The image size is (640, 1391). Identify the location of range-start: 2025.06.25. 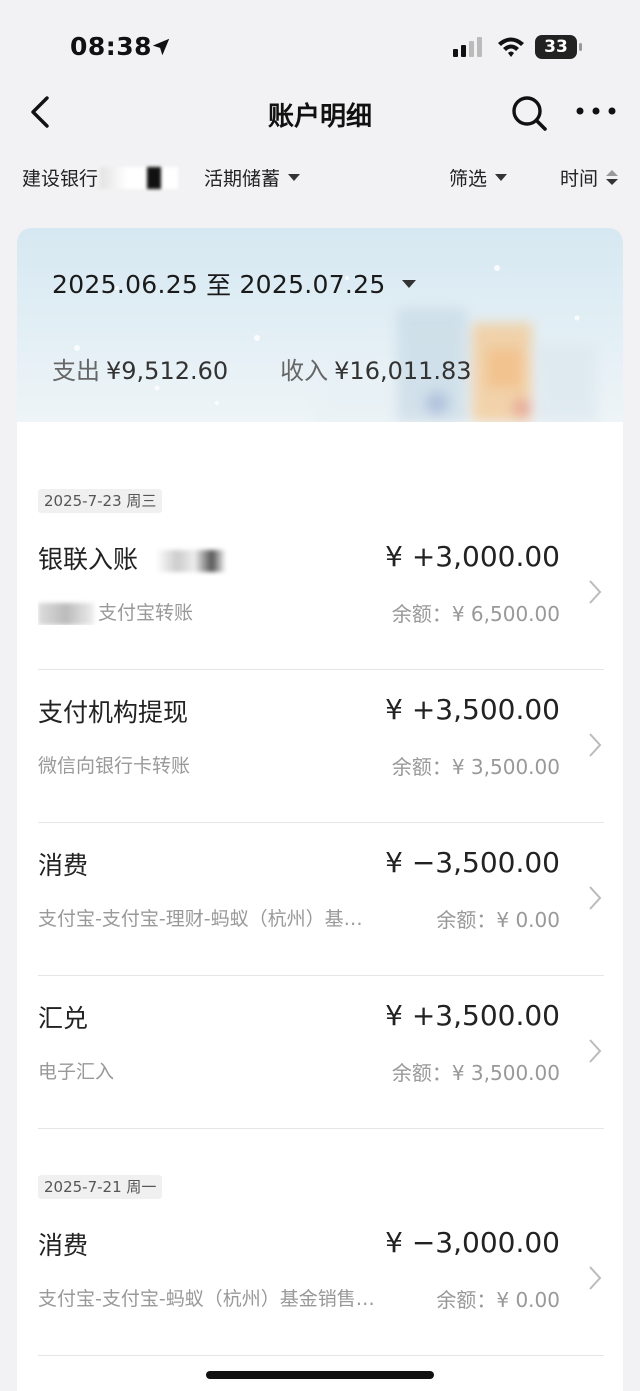
(125, 284).